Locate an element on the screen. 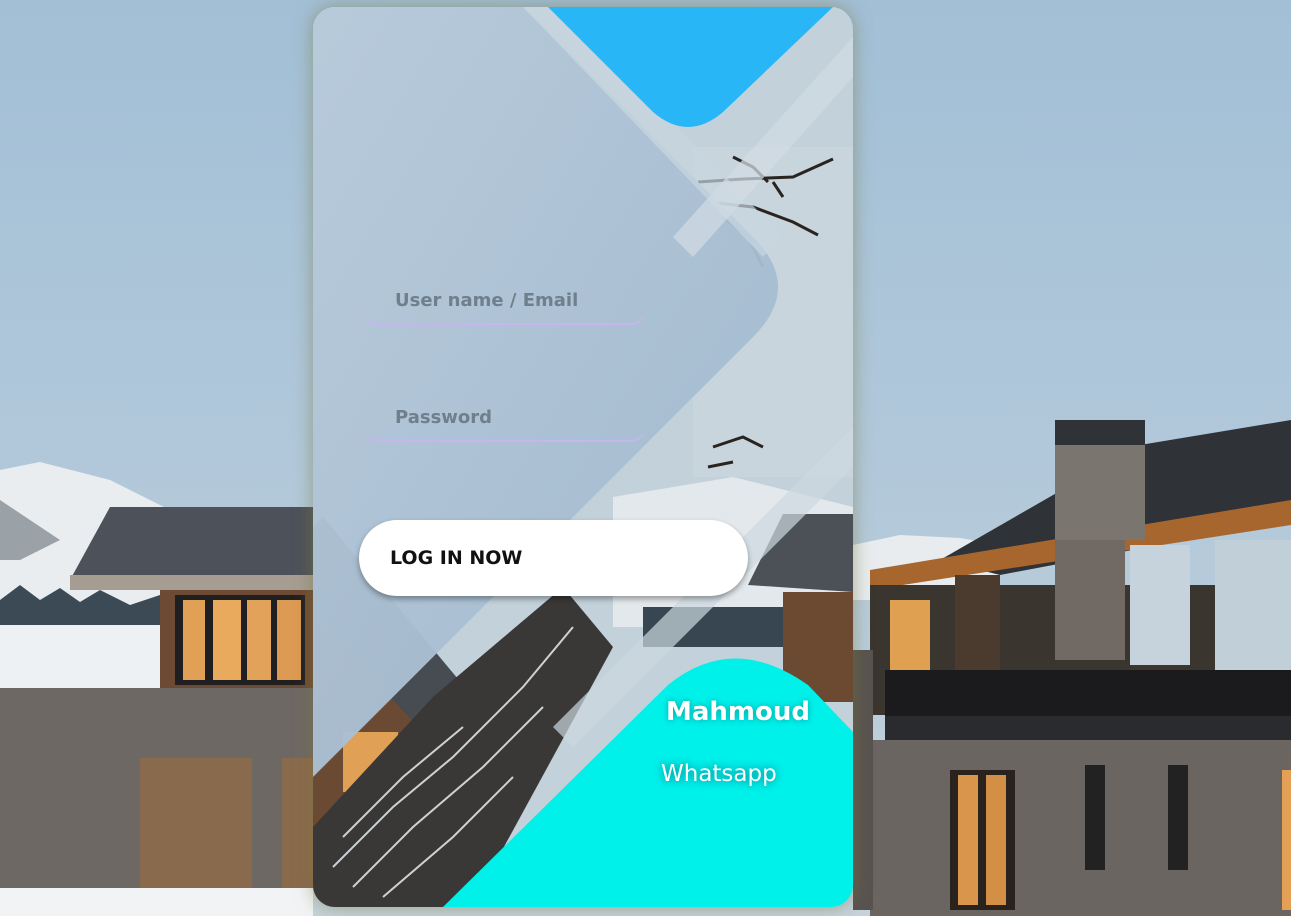 This screenshot has width=1291, height=916. whatsapp-link: Whatsapp is located at coordinates (719, 774).